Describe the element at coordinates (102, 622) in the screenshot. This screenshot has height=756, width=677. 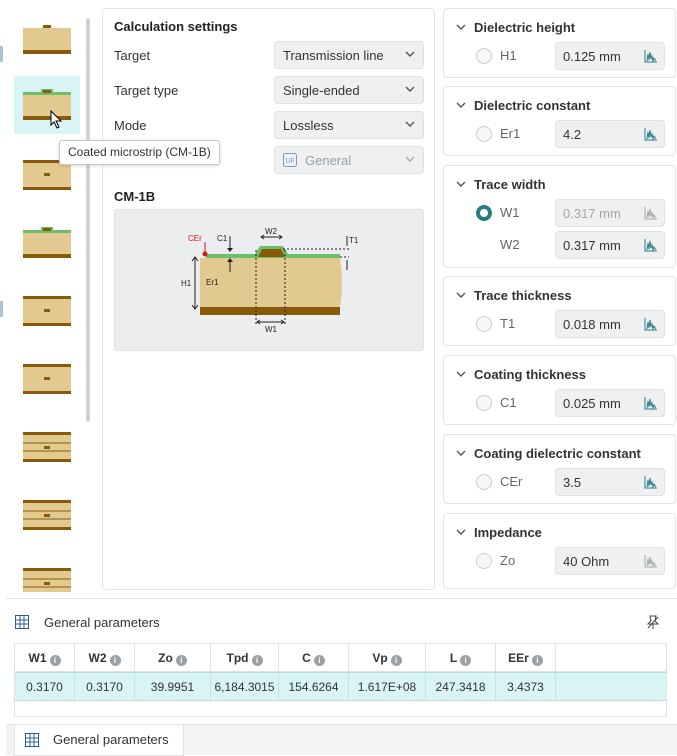
I see `general-parameters-title: General parameters` at that location.